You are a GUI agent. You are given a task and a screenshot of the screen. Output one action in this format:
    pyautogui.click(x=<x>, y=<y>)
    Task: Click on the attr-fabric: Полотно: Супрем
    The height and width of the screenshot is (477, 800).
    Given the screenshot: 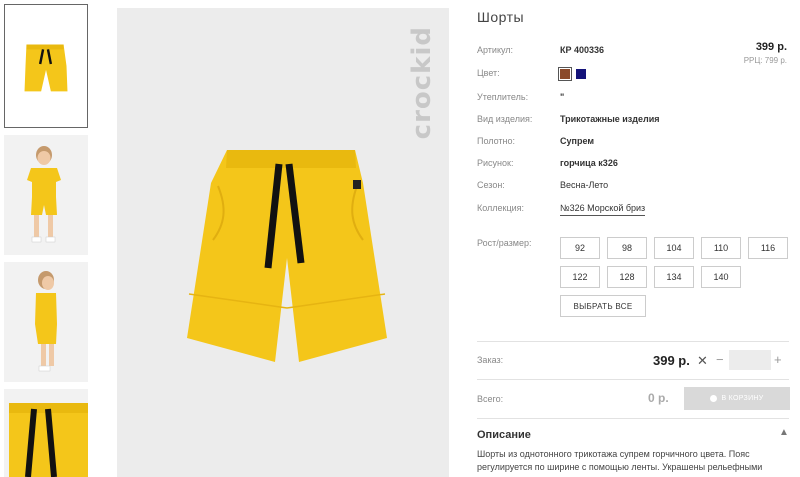 What is the action you would take?
    pyautogui.click(x=535, y=141)
    